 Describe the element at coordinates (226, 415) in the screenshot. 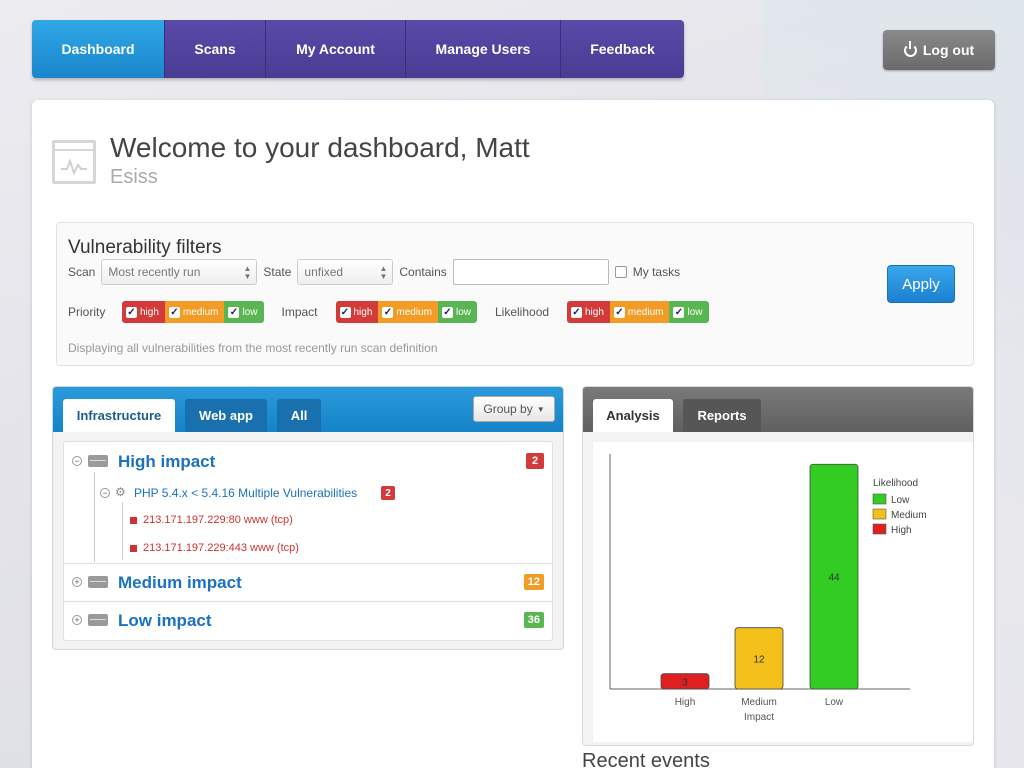

I see `tab-web-app: Web app` at that location.